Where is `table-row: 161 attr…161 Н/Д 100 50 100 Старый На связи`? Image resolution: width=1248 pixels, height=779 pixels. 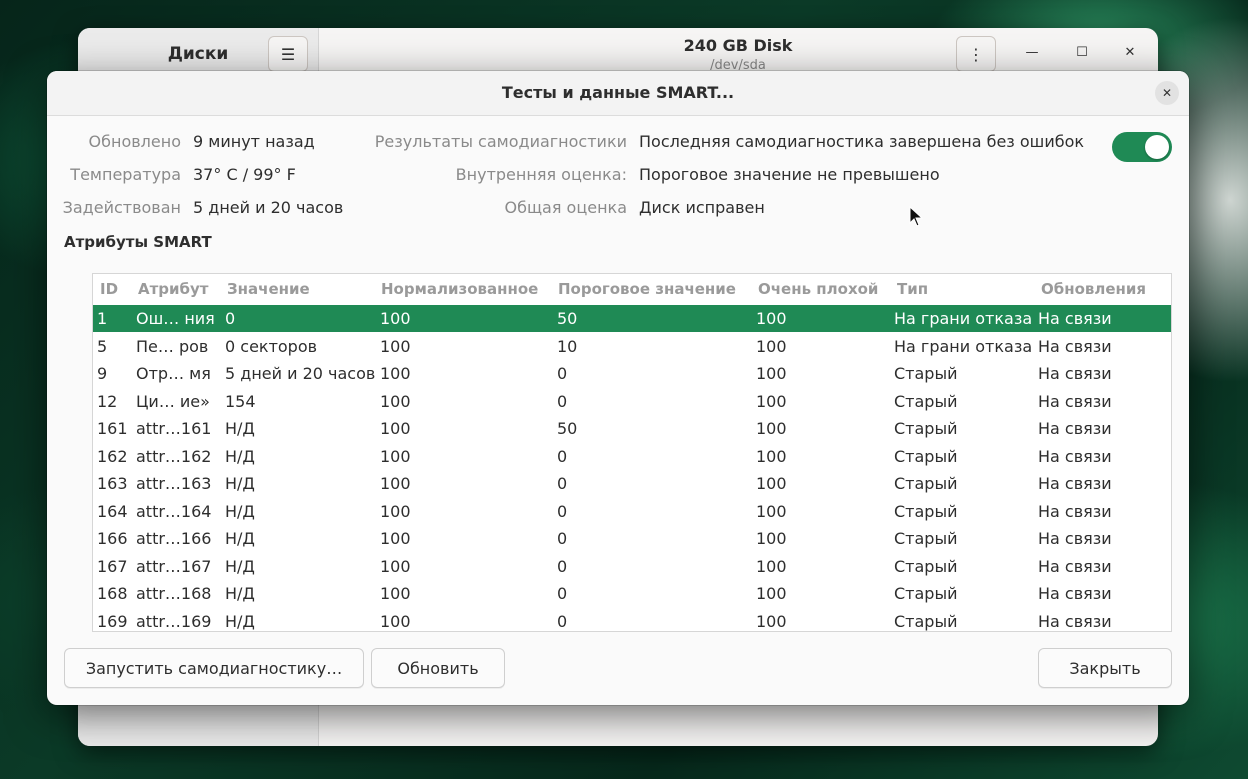
table-row: 161 attr…161 Н/Д 100 50 100 Старый На связи is located at coordinates (632, 428).